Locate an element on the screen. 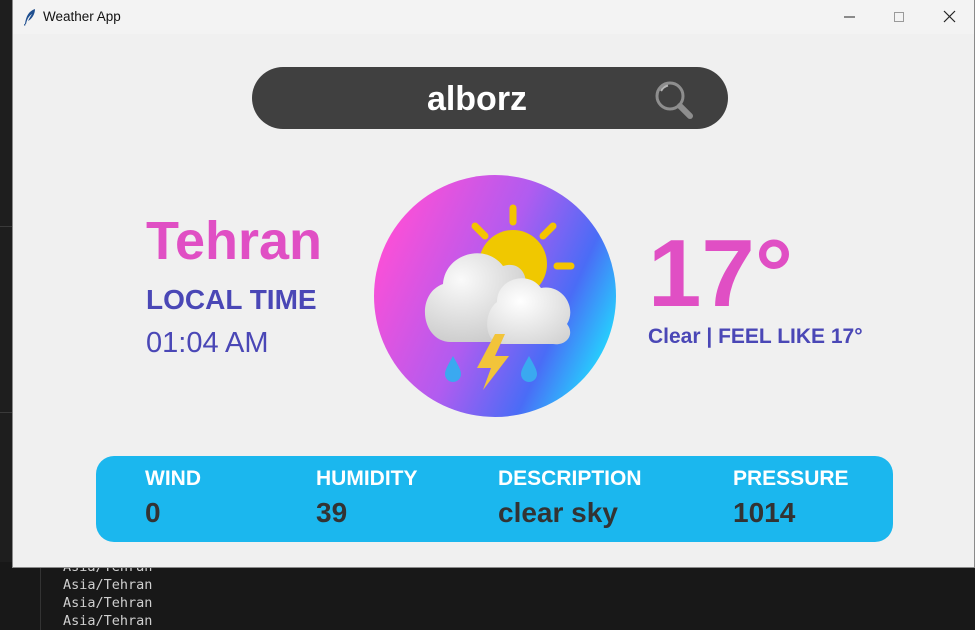  maximize-icon is located at coordinates (899, 17).